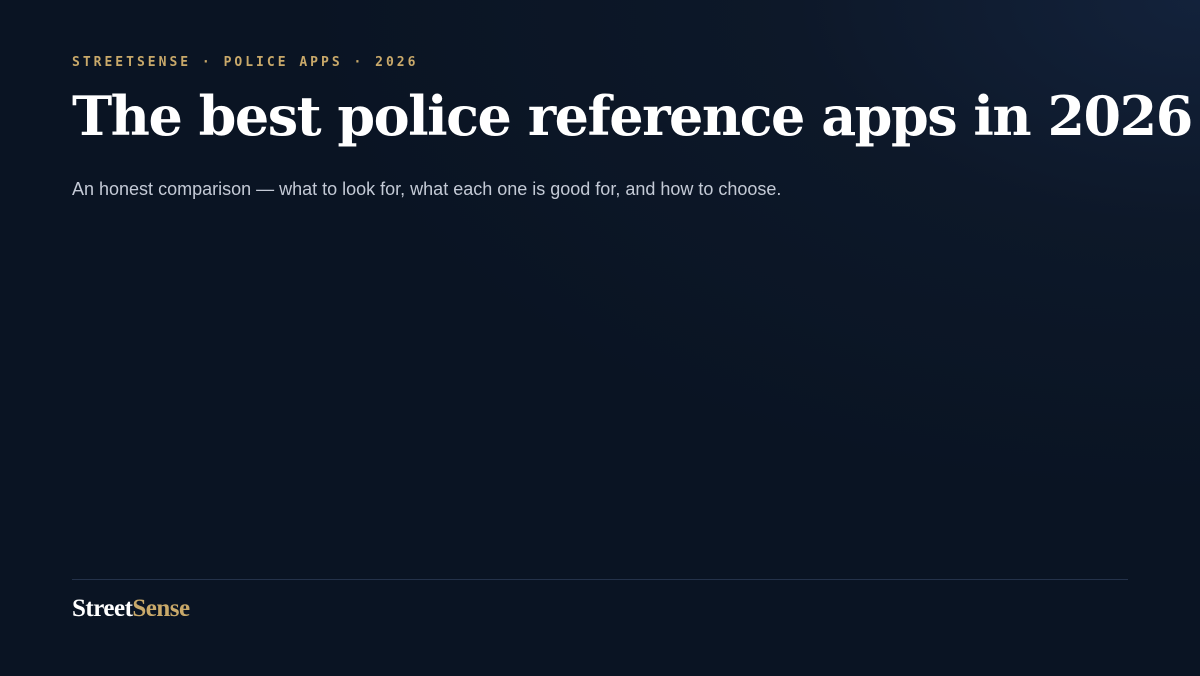 The width and height of the screenshot is (1200, 676). I want to click on page-title: The best police reference apps in 2026, so click(632, 116).